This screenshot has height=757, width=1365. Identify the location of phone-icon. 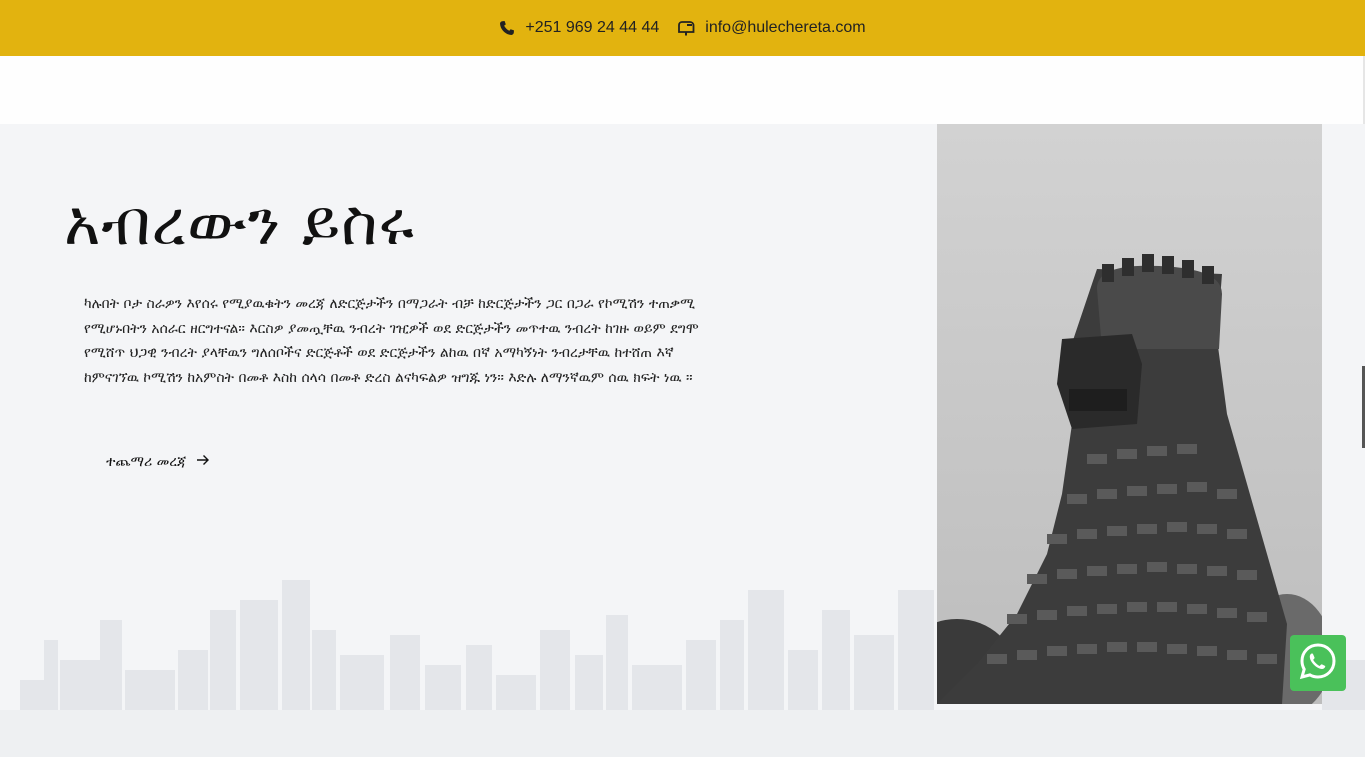
(507, 28).